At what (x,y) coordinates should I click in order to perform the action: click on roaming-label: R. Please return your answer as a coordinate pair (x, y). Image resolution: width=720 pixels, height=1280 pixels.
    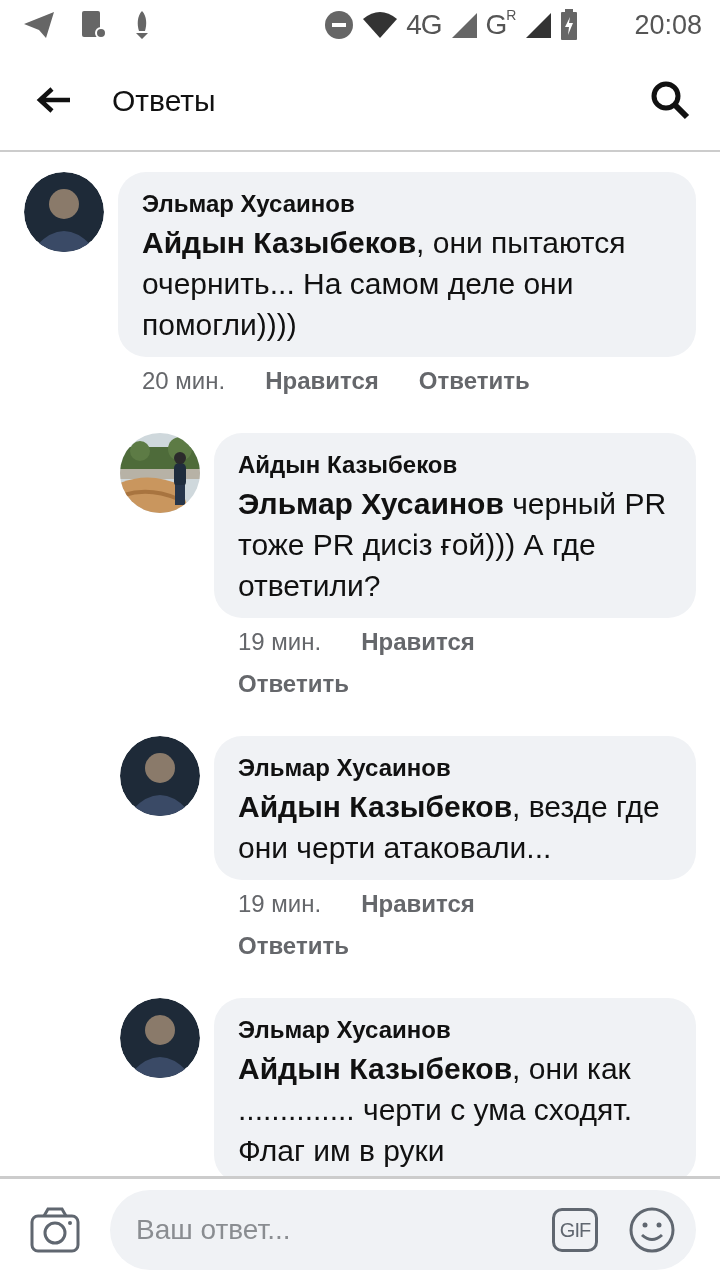
    Looking at the image, I should click on (511, 15).